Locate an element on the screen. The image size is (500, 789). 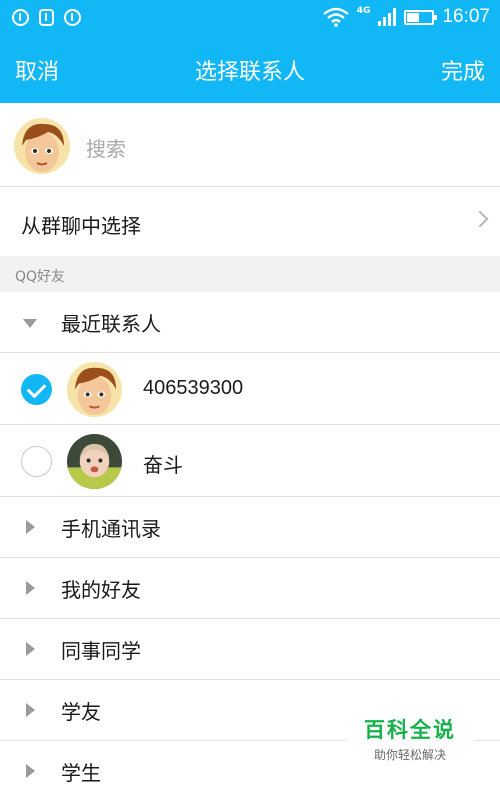
group-label: 同事同学 is located at coordinates (101, 651).